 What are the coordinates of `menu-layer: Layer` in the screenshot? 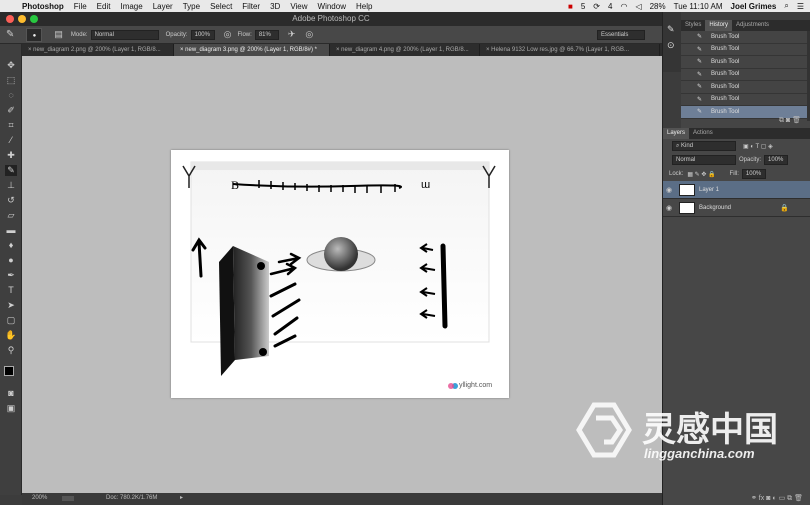 It's located at (163, 6).